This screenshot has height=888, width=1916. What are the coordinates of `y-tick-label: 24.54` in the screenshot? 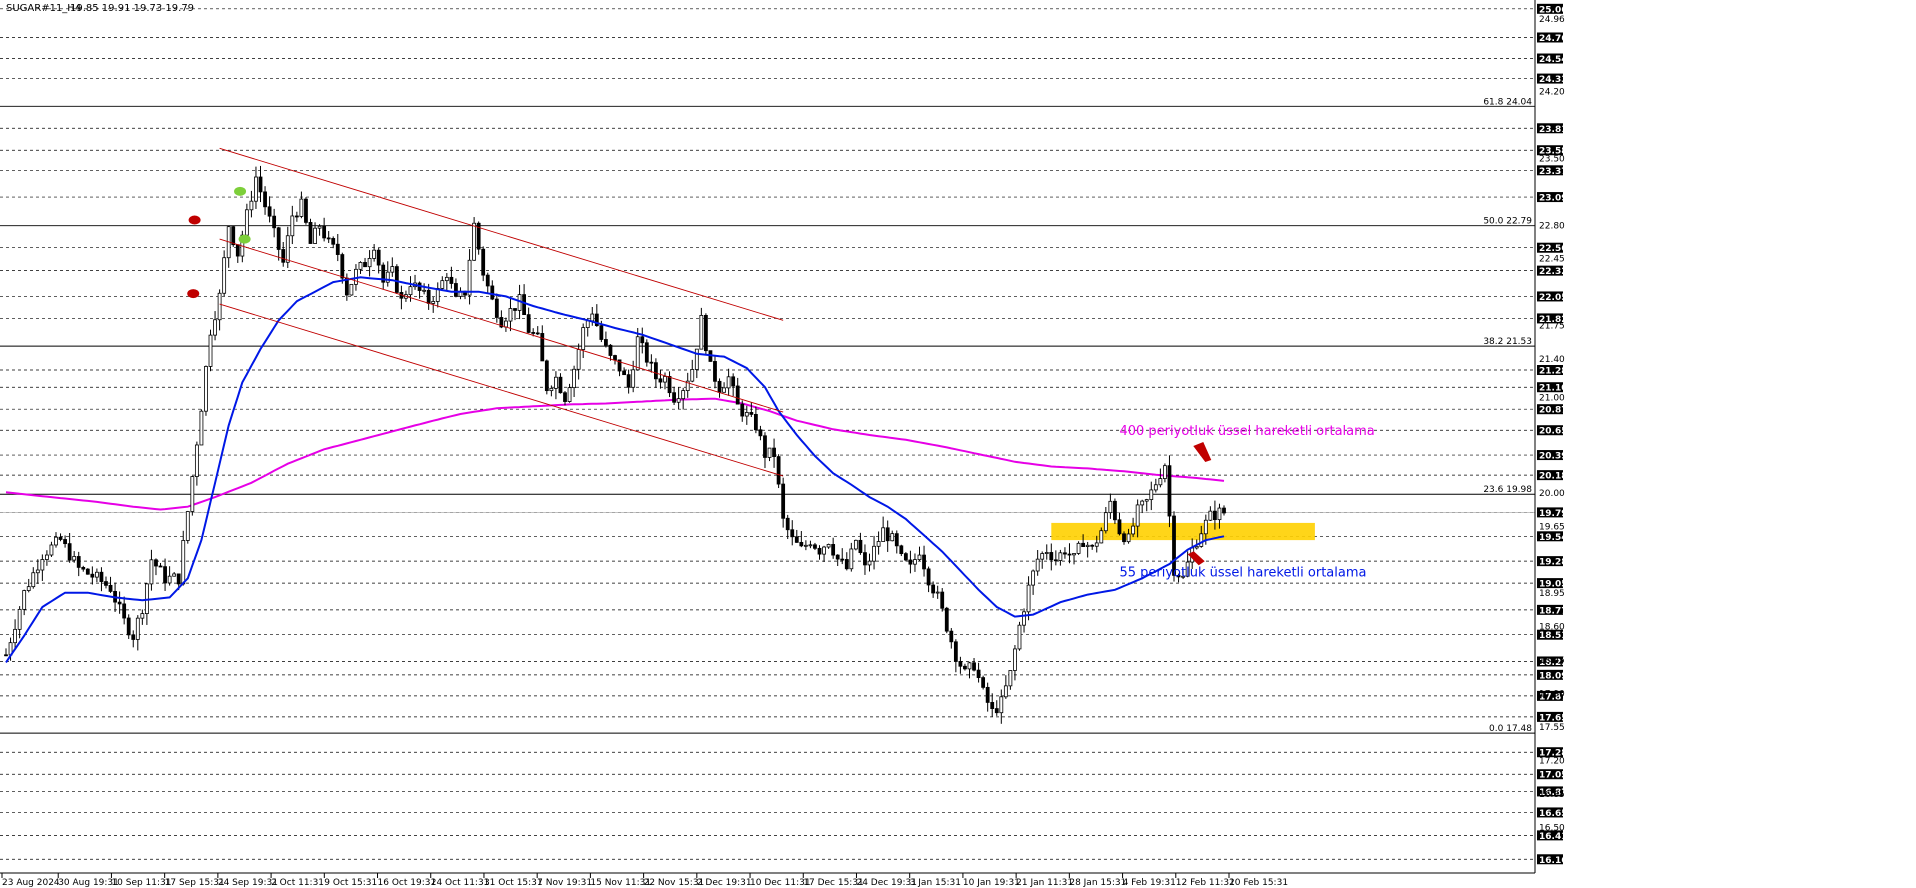 It's located at (1553, 60).